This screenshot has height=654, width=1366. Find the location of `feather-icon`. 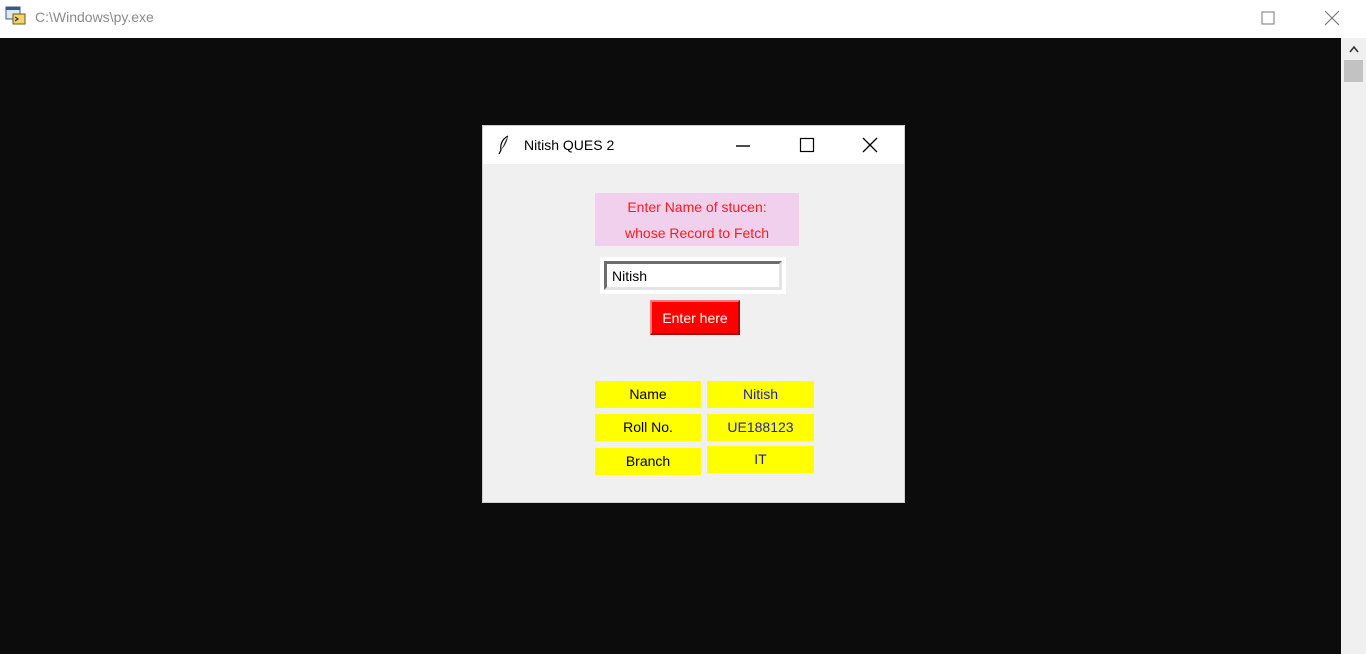

feather-icon is located at coordinates (504, 145).